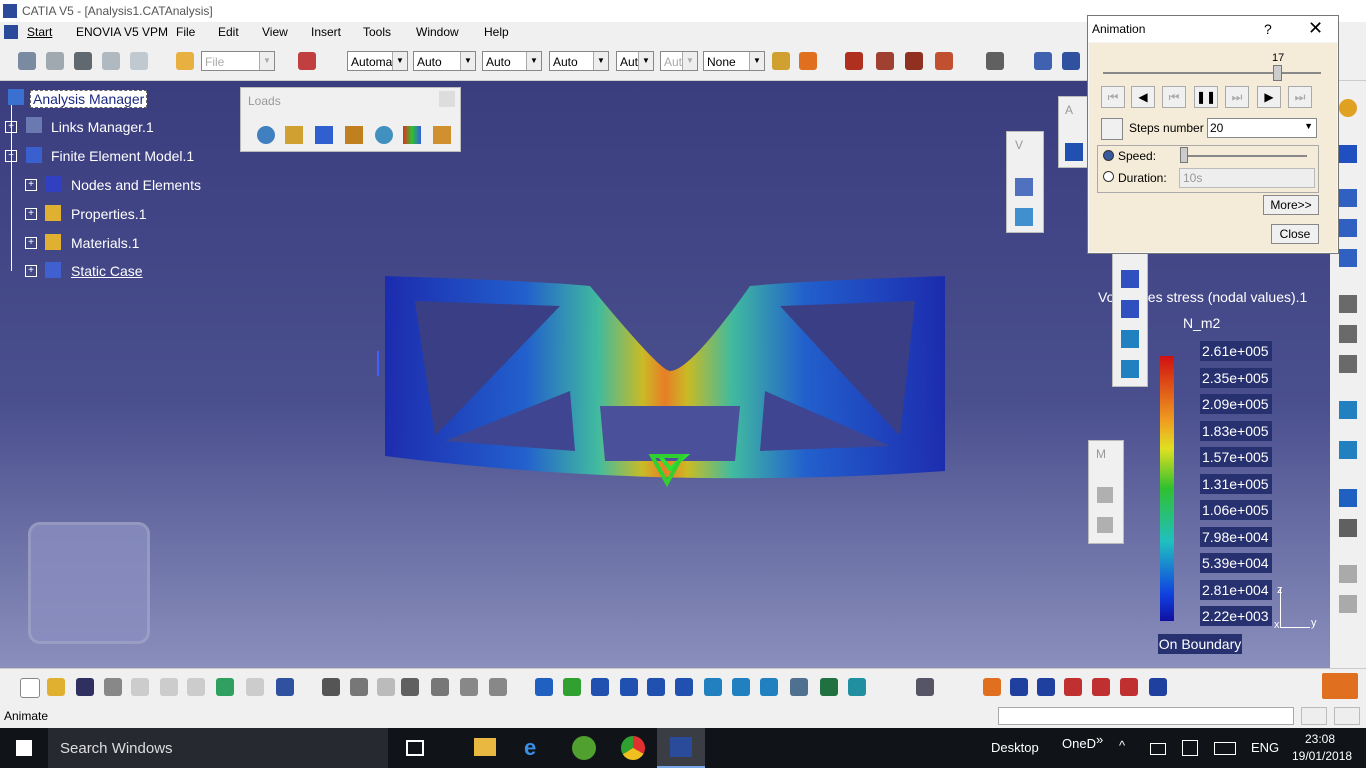 The height and width of the screenshot is (768, 1366). I want to click on zoom-out-icon, so click(684, 687).